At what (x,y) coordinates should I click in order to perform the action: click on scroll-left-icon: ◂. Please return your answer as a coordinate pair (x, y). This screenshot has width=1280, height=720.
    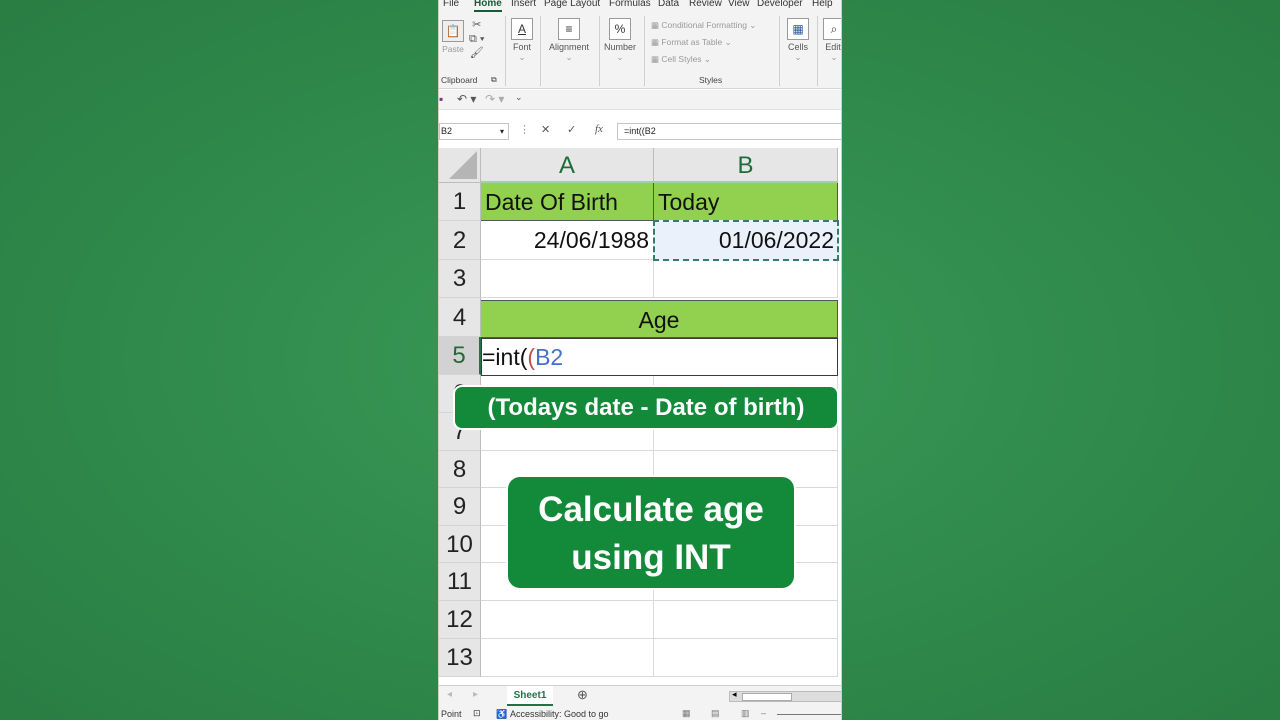
    Looking at the image, I should click on (449, 694).